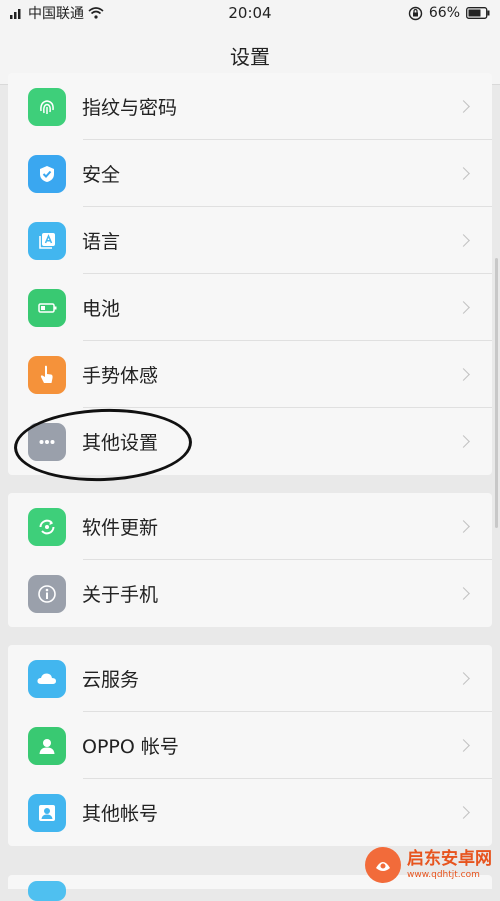 The height and width of the screenshot is (901, 500). Describe the element at coordinates (47, 106) in the screenshot. I see `fingerprint-icon` at that location.